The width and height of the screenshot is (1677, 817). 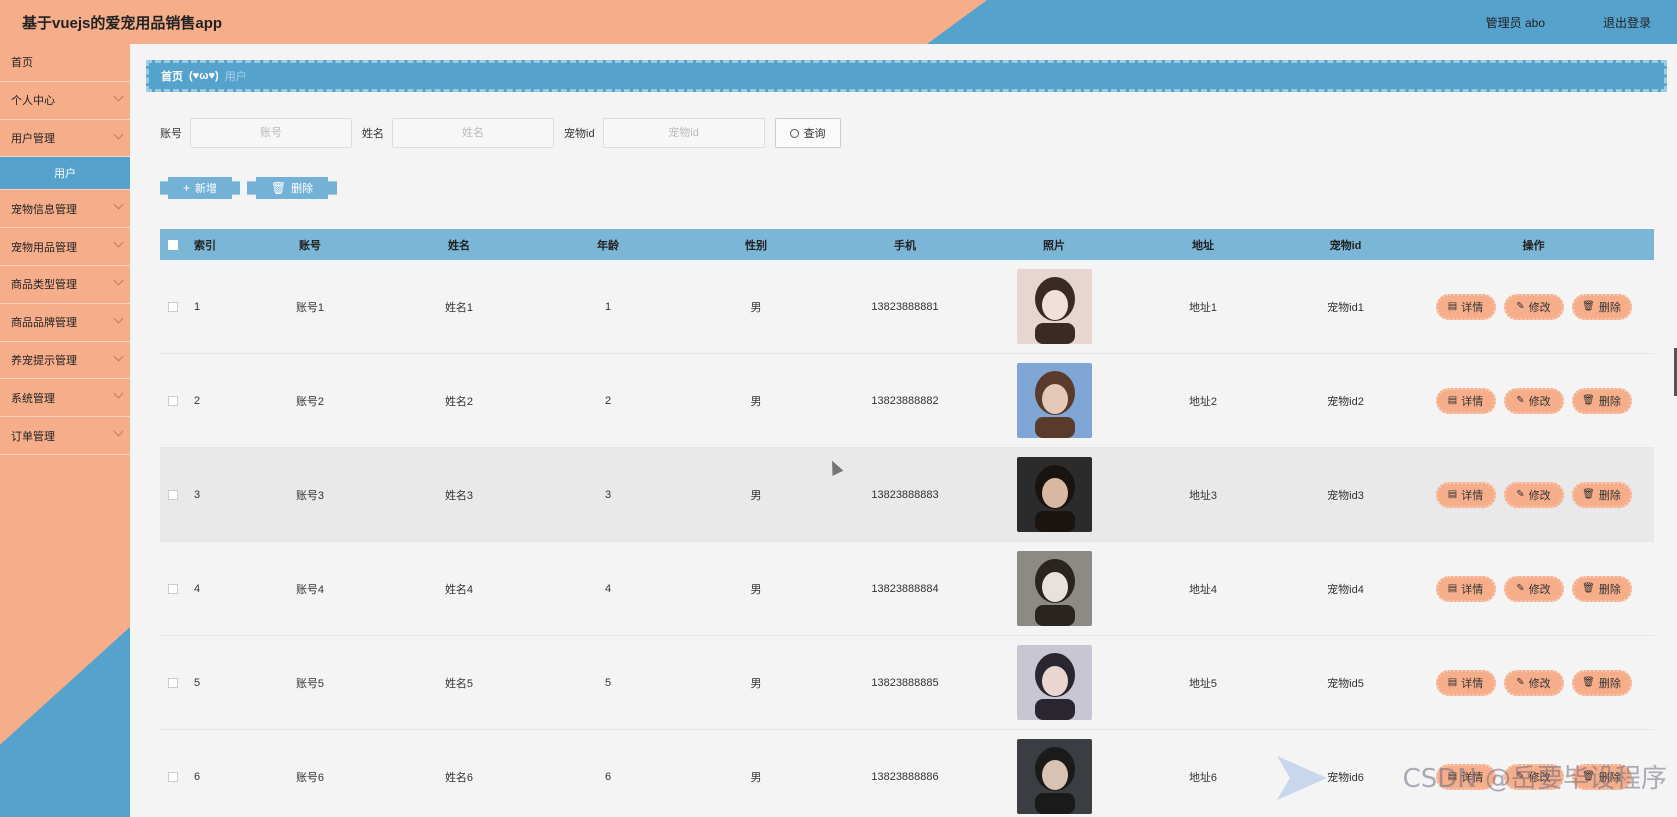 I want to click on sidebar-item-label: 用户, so click(x=65, y=174).